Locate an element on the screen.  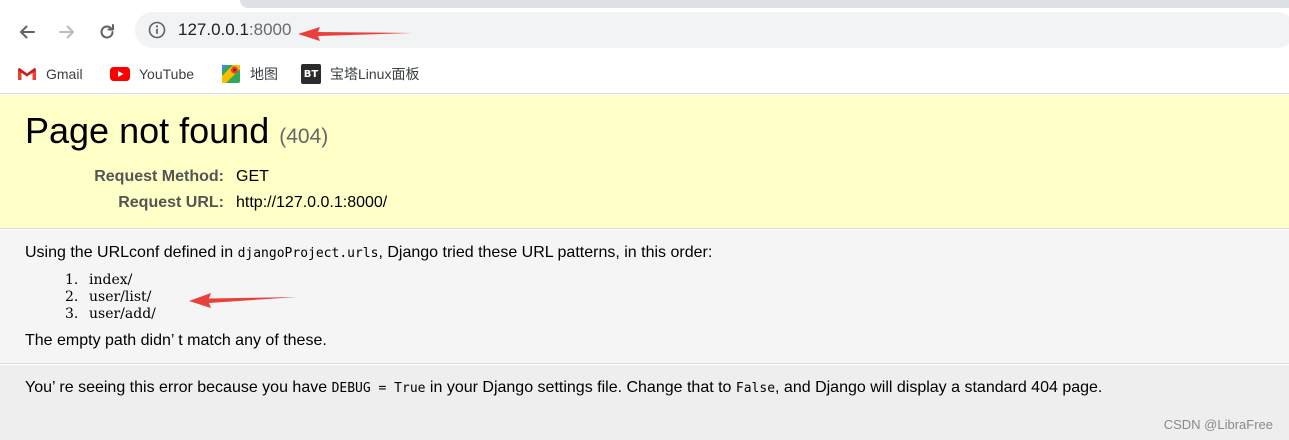
intro-before: Using the URLconf defined in is located at coordinates (131, 252).